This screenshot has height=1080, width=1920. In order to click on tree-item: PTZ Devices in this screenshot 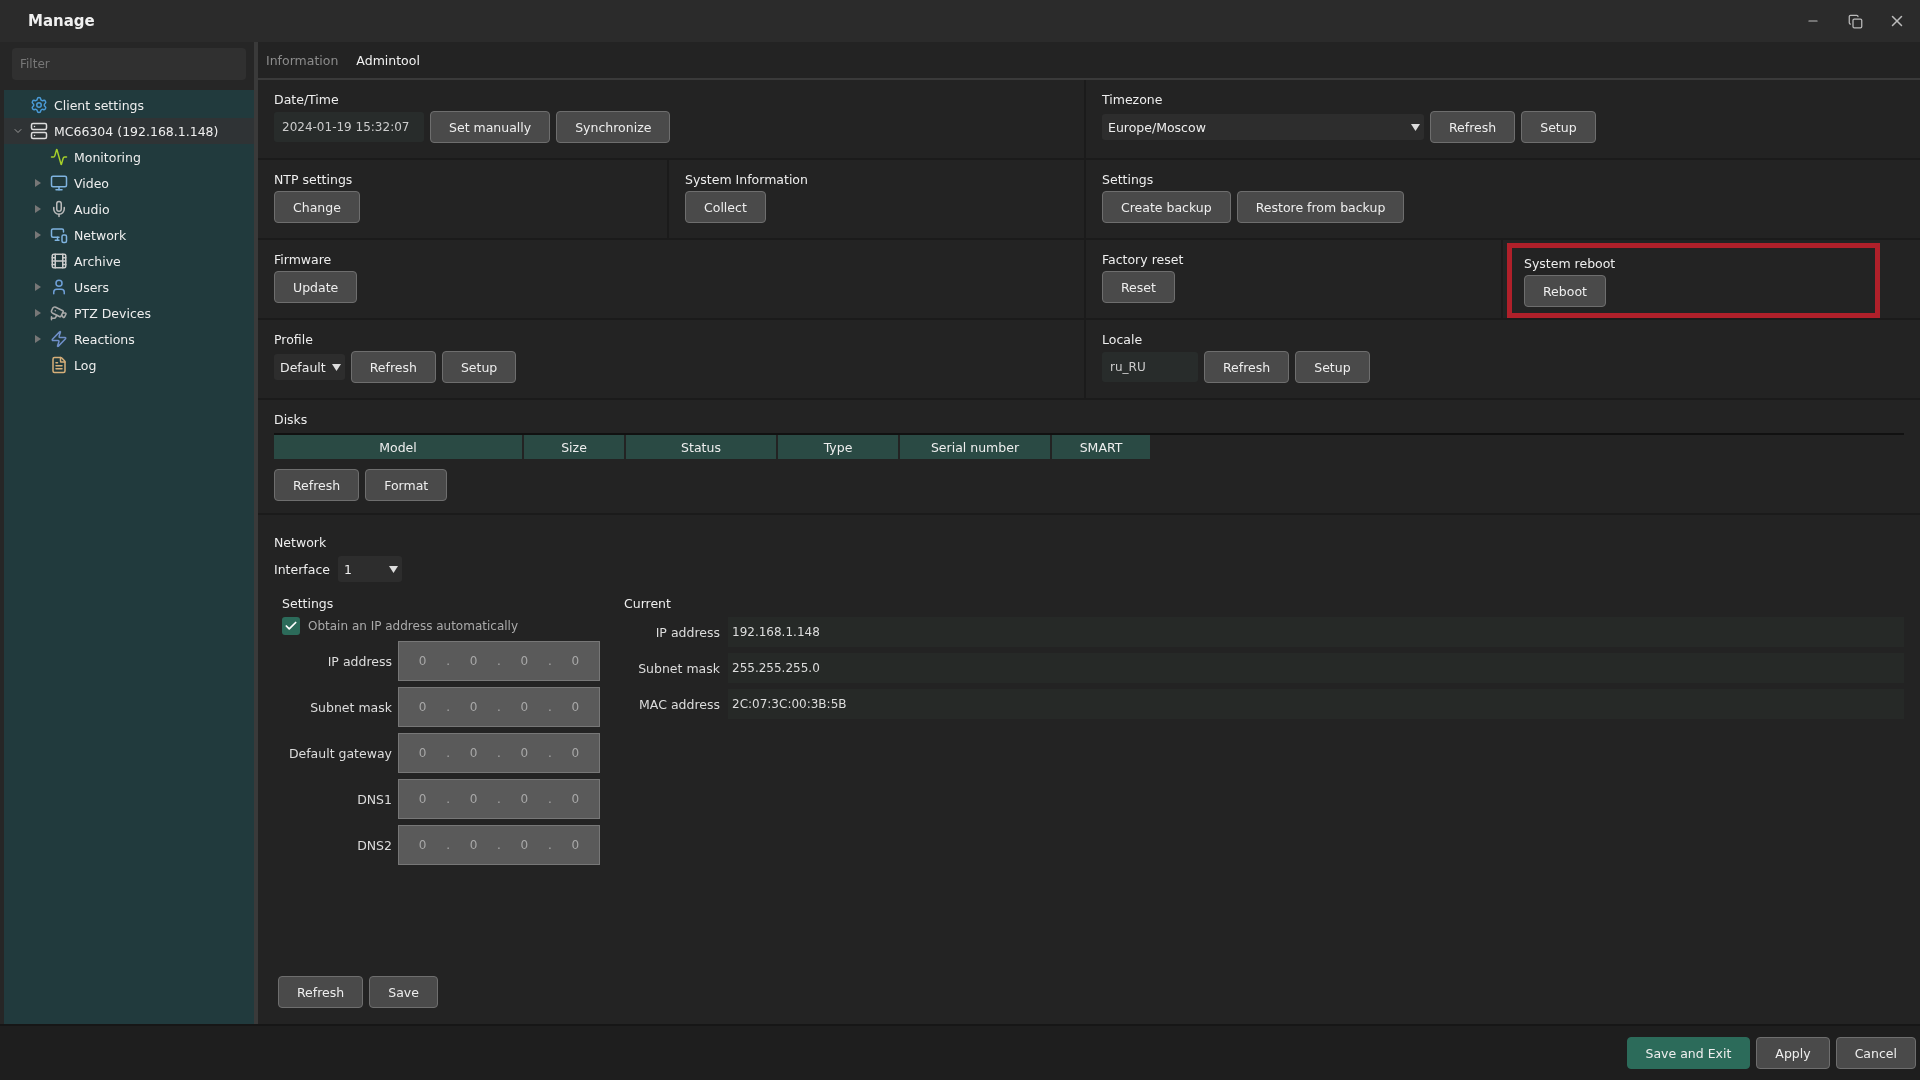, I will do `click(129, 313)`.